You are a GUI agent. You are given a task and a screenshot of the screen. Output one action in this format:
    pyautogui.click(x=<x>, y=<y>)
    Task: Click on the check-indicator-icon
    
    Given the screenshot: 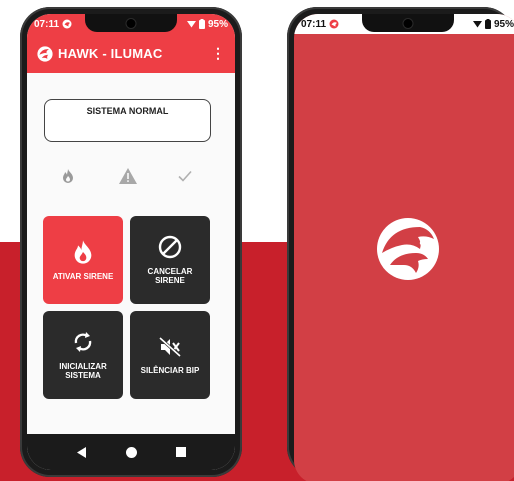 What is the action you would take?
    pyautogui.click(x=185, y=176)
    